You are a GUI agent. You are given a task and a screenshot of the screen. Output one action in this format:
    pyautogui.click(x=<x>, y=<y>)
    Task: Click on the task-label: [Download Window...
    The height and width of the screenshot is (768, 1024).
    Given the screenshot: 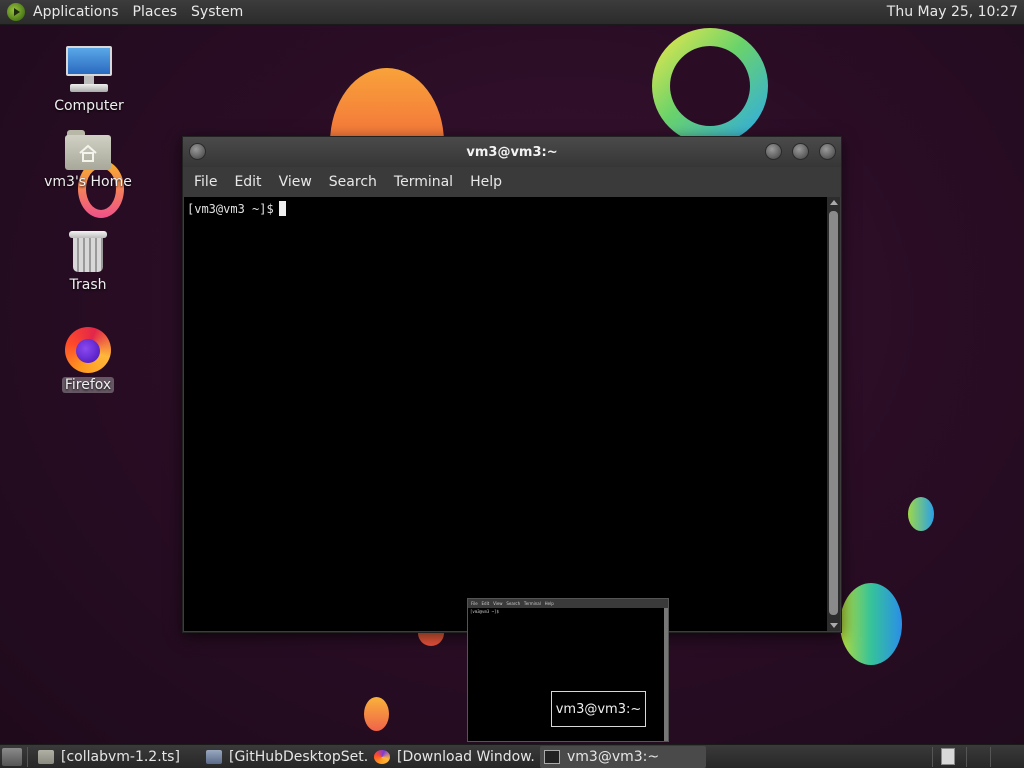 What is the action you would take?
    pyautogui.click(x=466, y=757)
    